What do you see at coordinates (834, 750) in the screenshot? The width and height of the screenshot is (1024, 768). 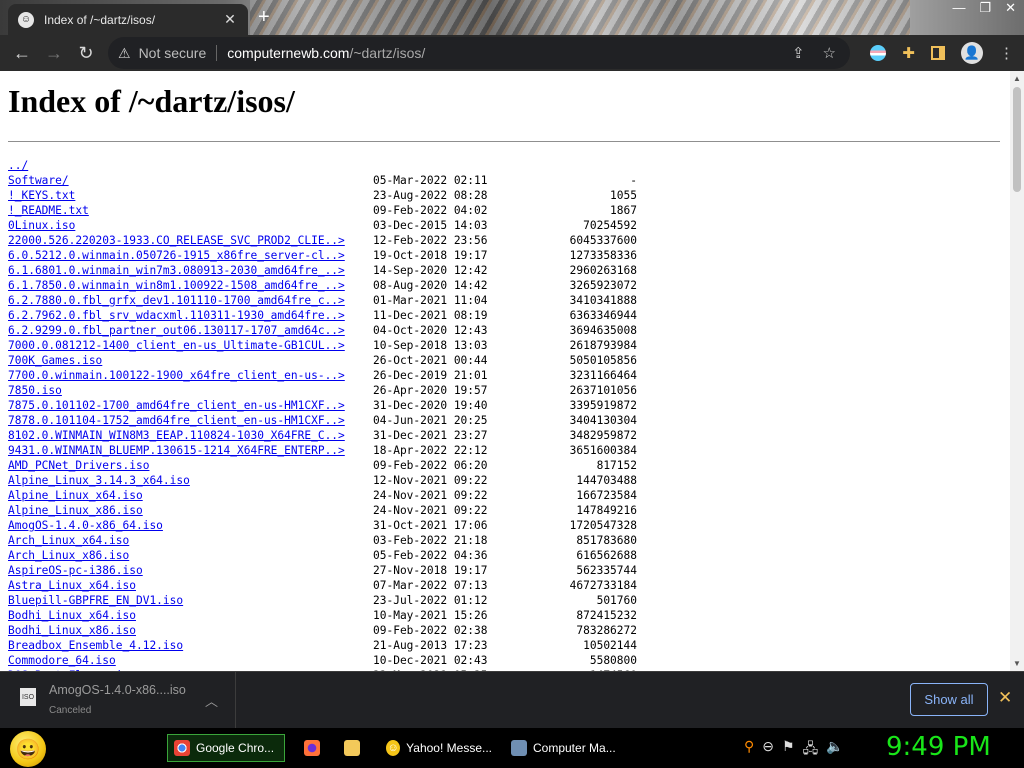 I see `volume-icon: 🔈` at bounding box center [834, 750].